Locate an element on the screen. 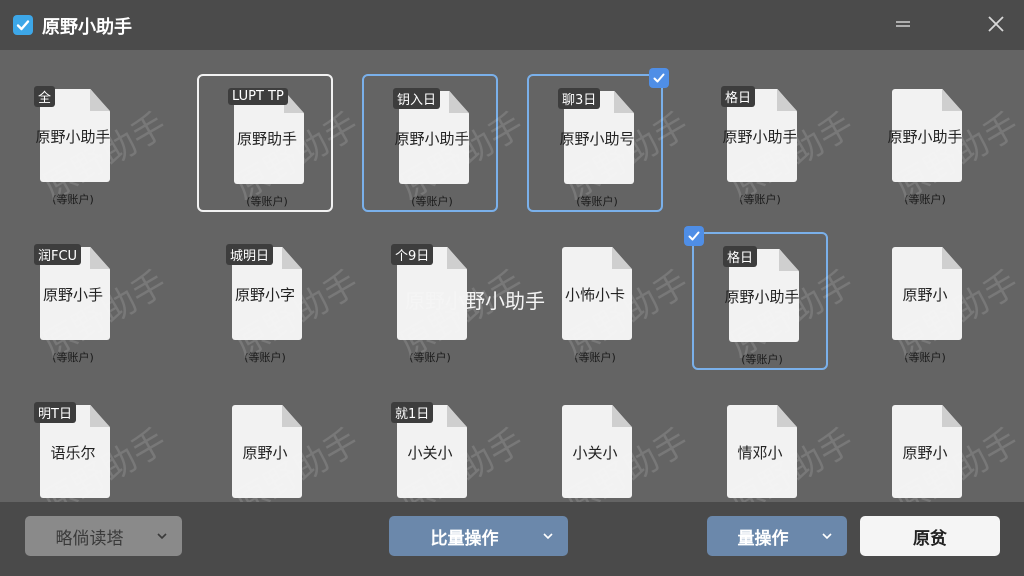  bulk-label: 量操作 is located at coordinates (763, 538).